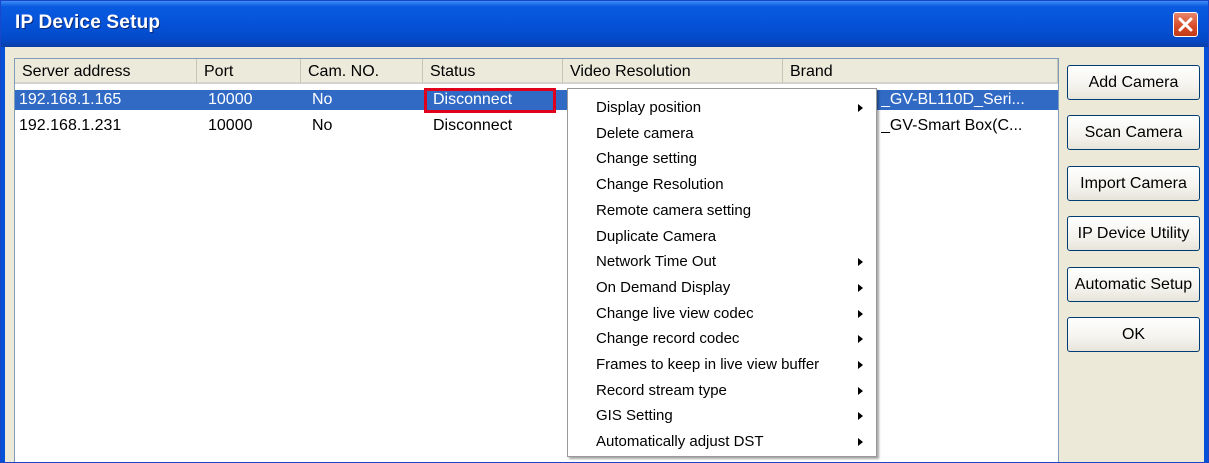 The image size is (1209, 463). Describe the element at coordinates (722, 159) in the screenshot. I see `menu-item-change-setting: Change setting` at that location.